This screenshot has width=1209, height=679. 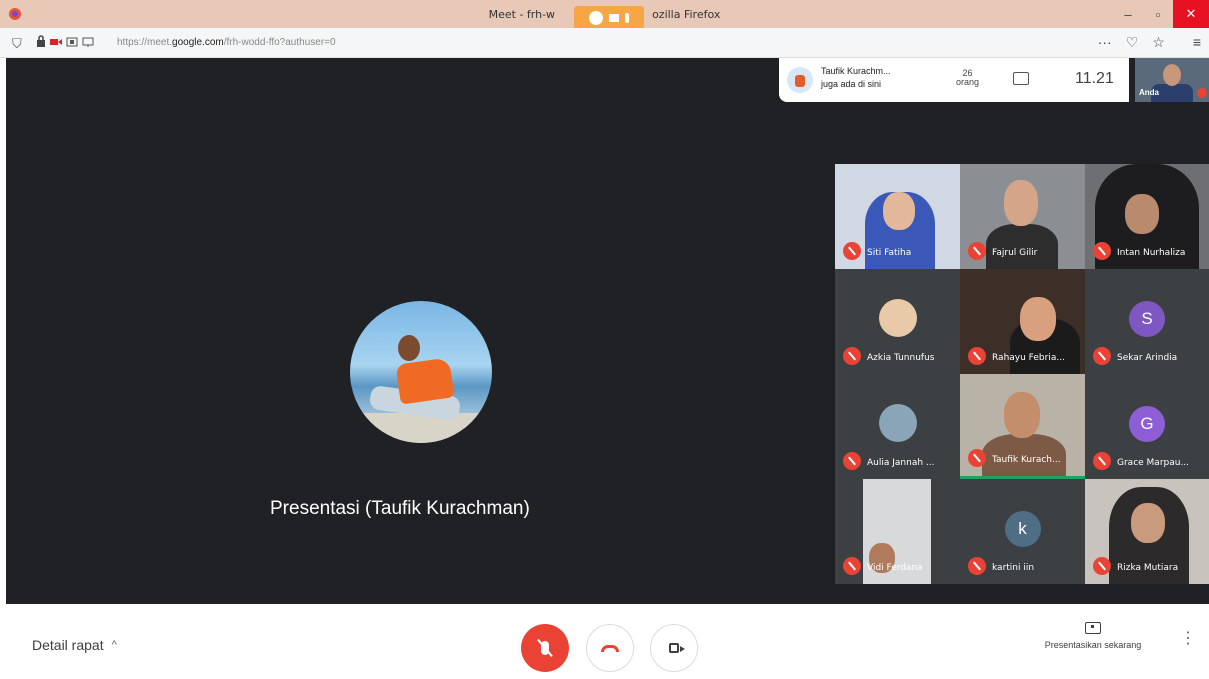 What do you see at coordinates (1197, 42) in the screenshot?
I see `hamburger-menu-icon: ≡` at bounding box center [1197, 42].